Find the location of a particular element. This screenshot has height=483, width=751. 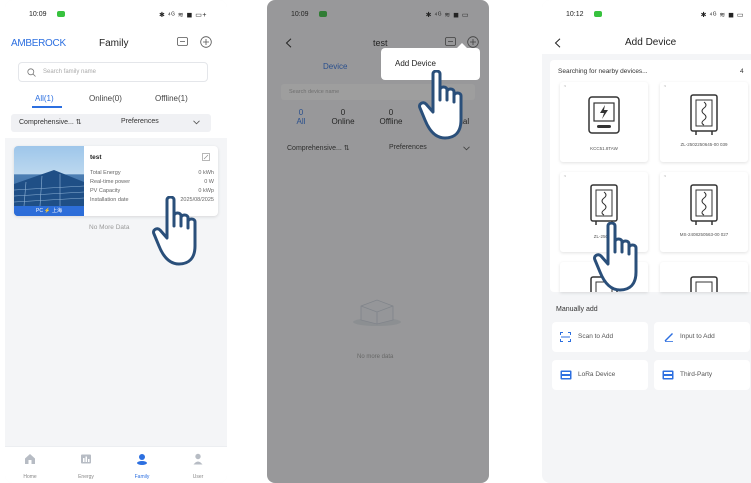

metric-label: PV Capacity is located at coordinates (105, 191).